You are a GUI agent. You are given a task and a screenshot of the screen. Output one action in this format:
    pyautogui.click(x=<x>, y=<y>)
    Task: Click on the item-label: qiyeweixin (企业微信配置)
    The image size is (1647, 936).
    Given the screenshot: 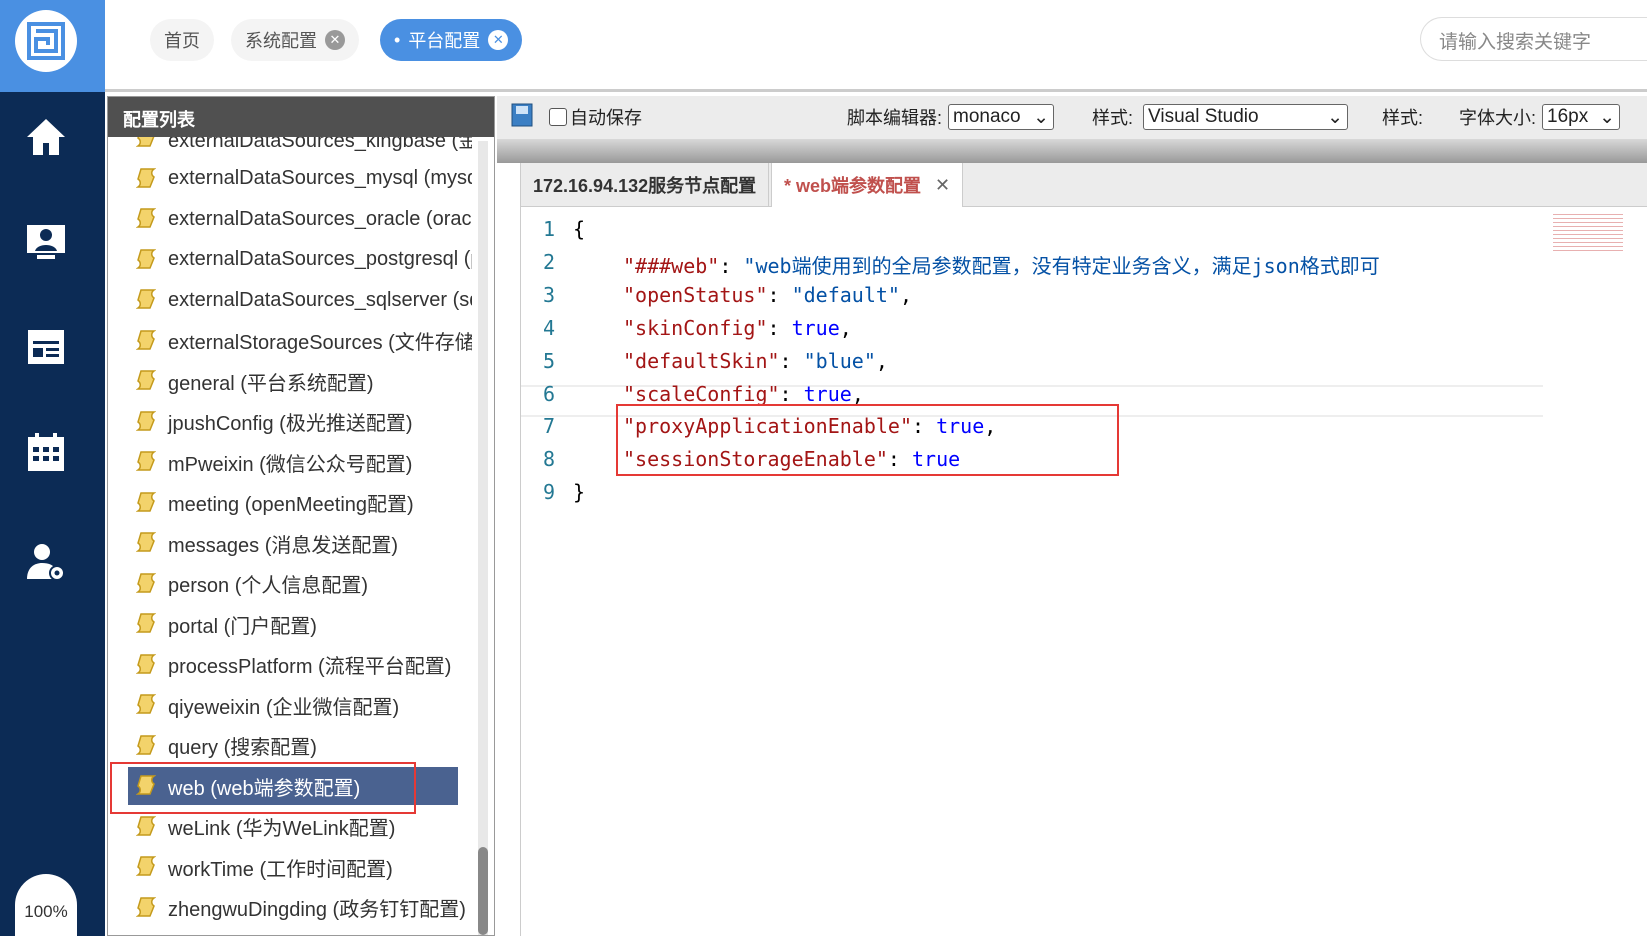 What is the action you would take?
    pyautogui.click(x=284, y=707)
    